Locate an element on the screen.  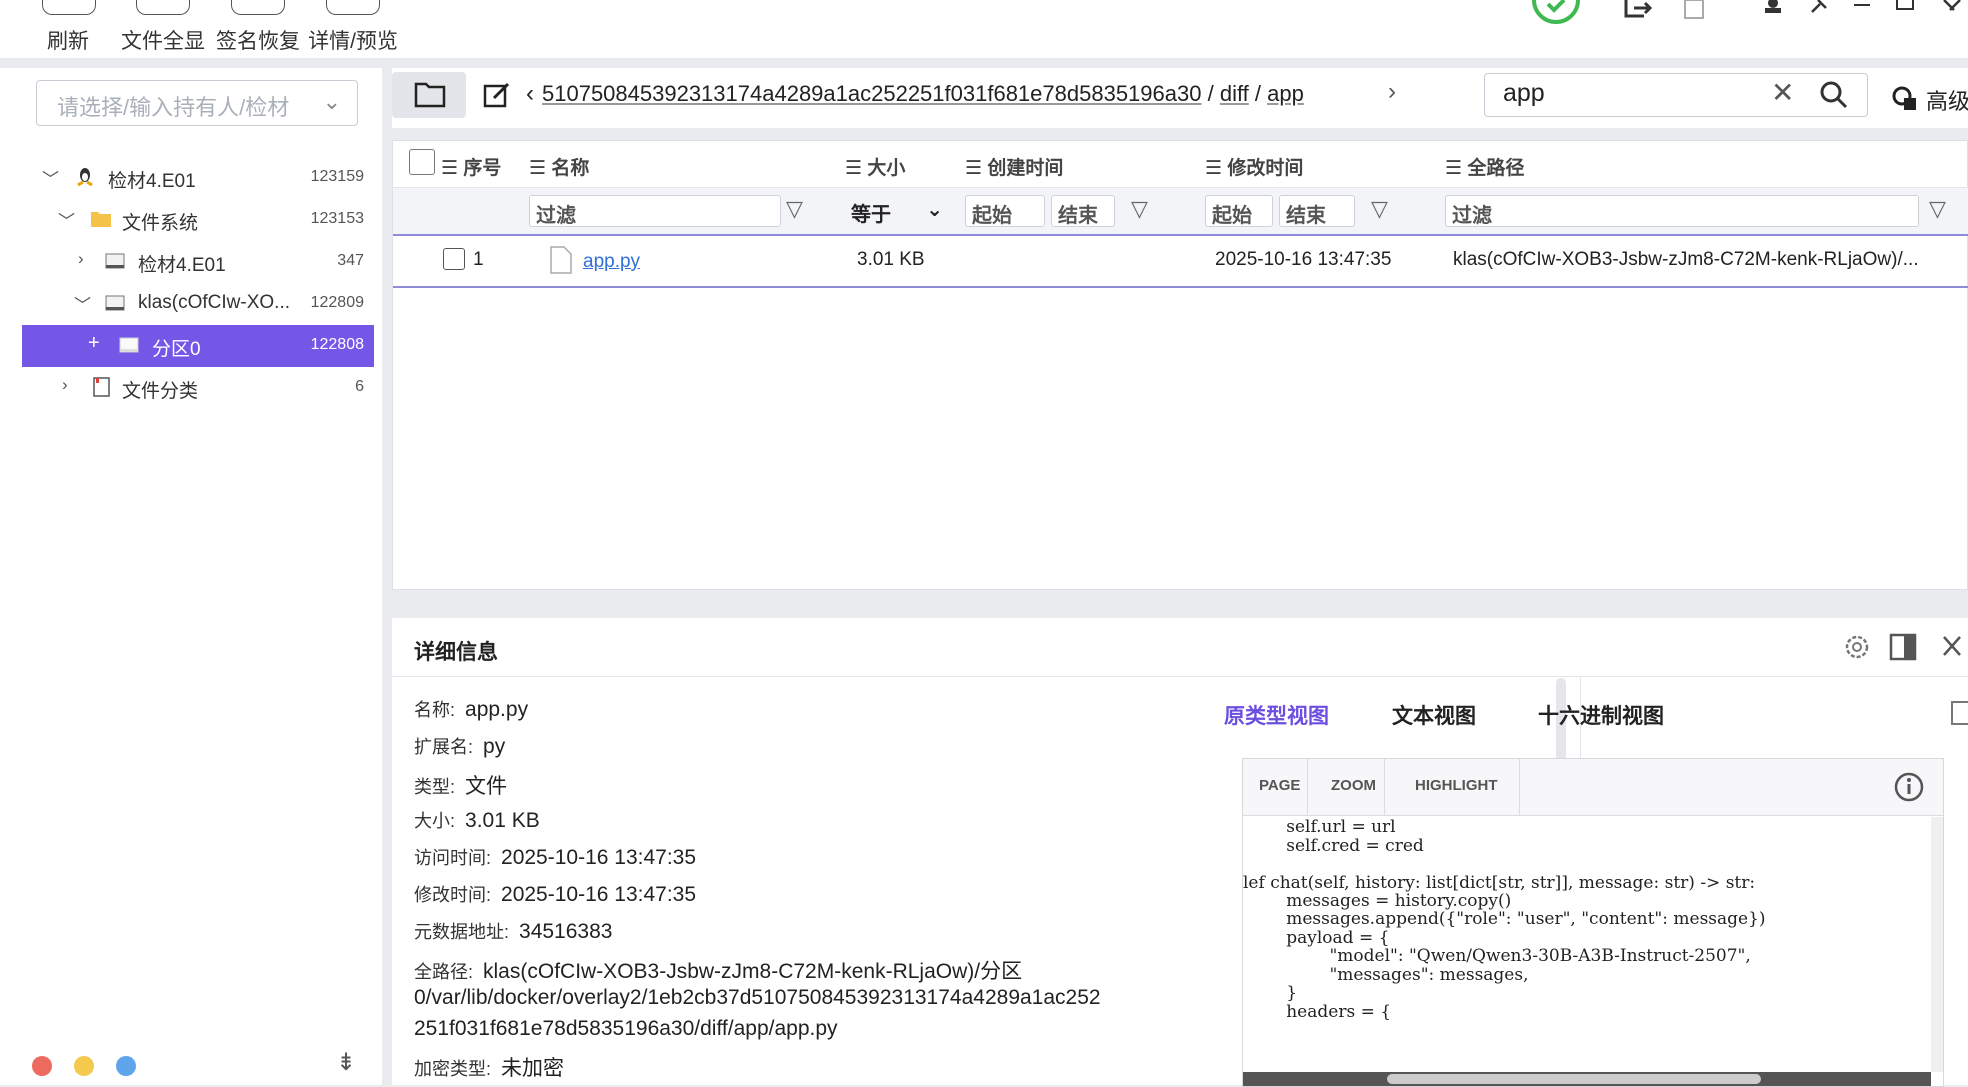
created-start-input: 起始 is located at coordinates (1005, 211).